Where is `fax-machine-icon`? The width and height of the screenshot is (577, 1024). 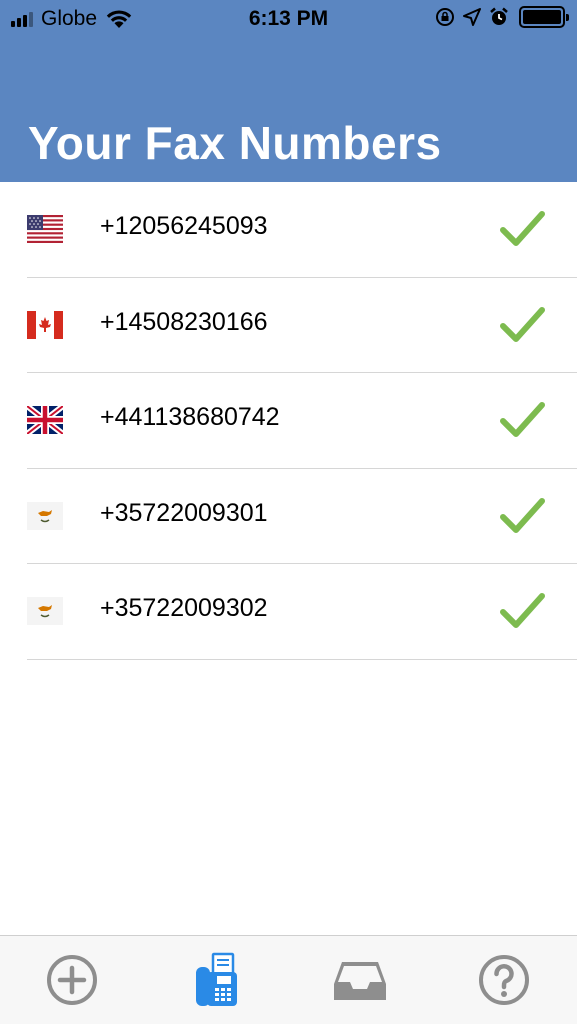 fax-machine-icon is located at coordinates (216, 979).